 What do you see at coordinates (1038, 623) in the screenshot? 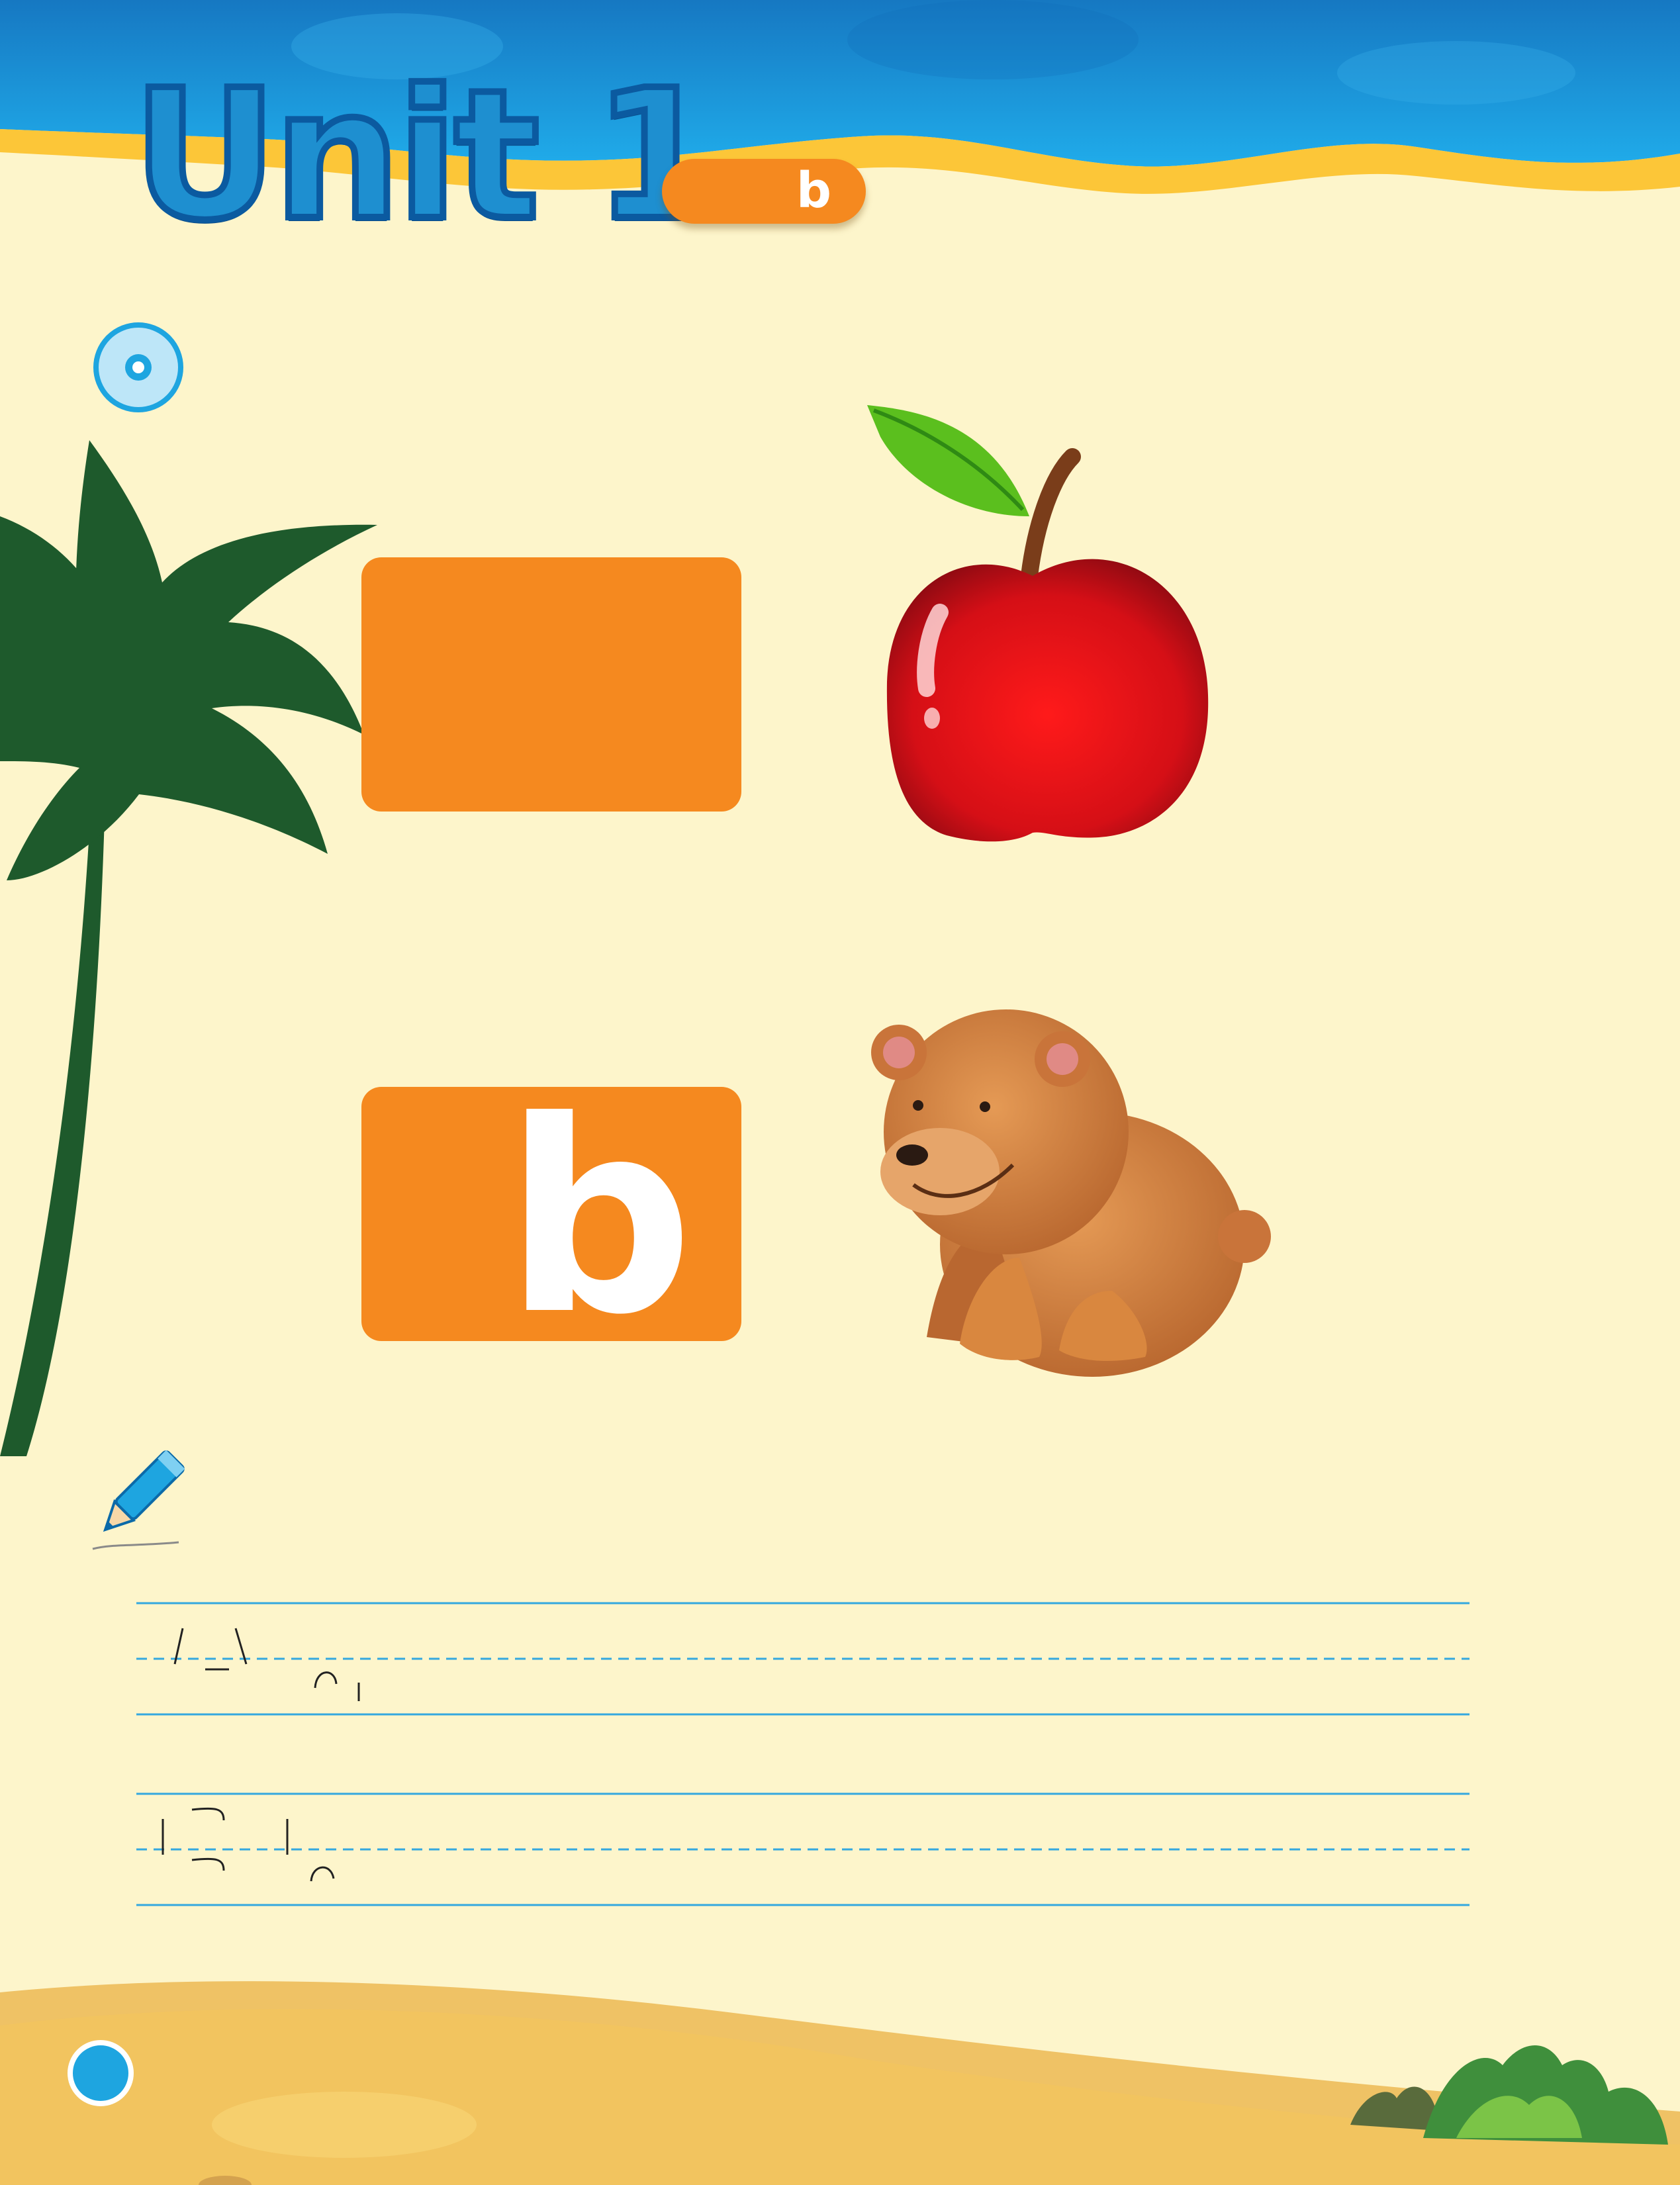
I see `apple-illustration` at bounding box center [1038, 623].